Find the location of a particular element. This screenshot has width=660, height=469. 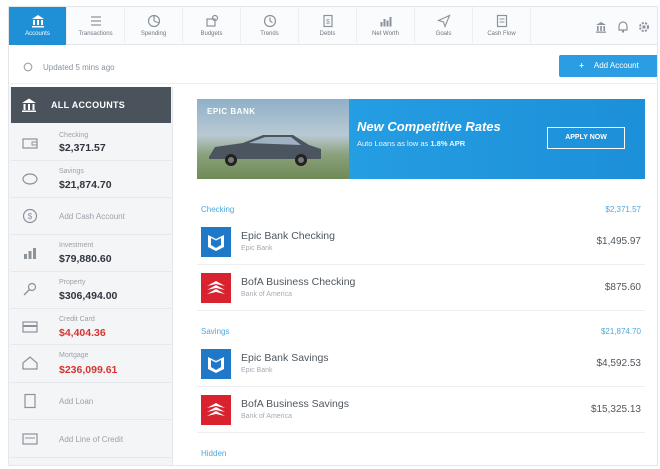

sidebar-item-name: Credit Card is located at coordinates (77, 319).